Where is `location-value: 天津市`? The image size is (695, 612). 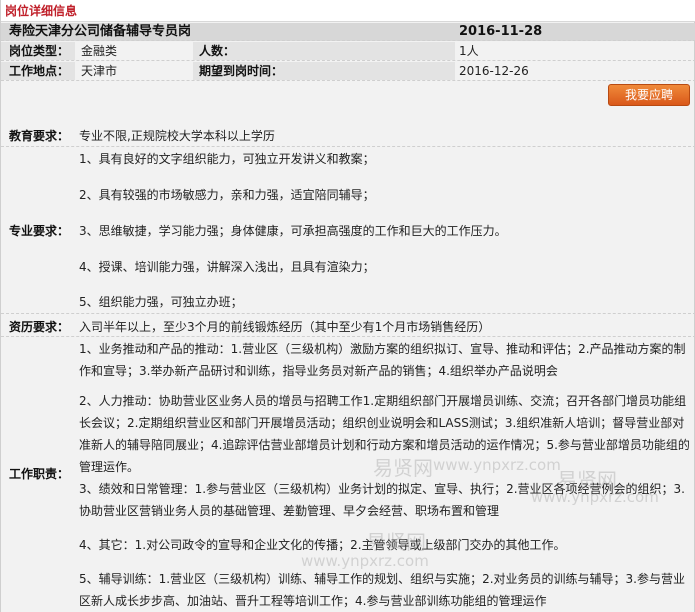
location-value: 天津市 is located at coordinates (99, 71).